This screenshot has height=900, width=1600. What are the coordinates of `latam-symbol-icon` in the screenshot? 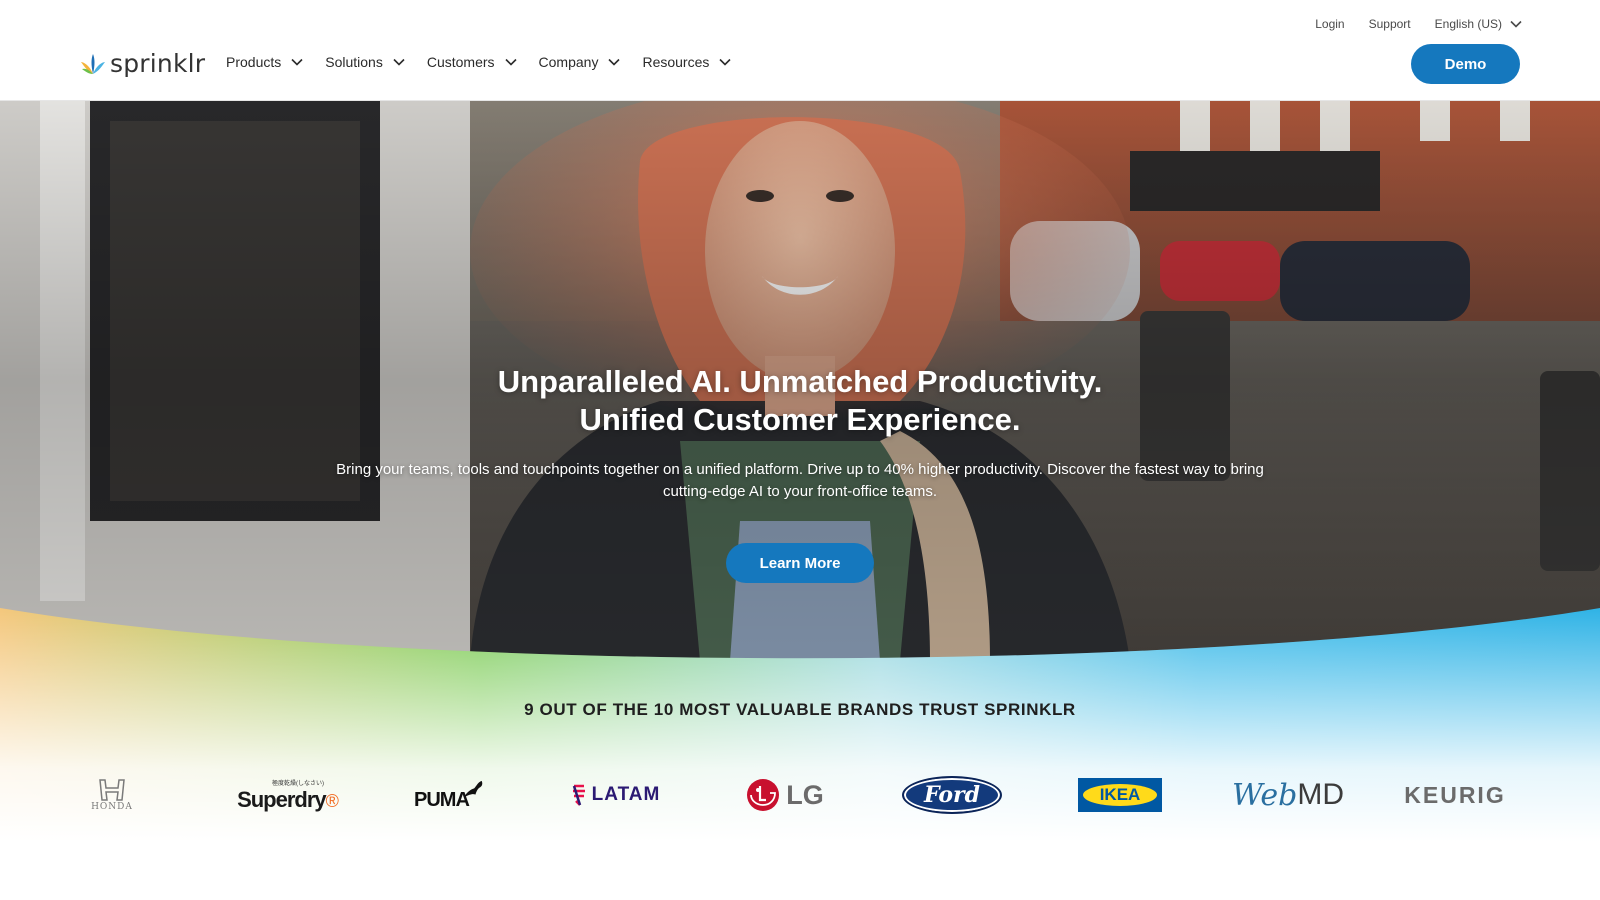 It's located at (578, 795).